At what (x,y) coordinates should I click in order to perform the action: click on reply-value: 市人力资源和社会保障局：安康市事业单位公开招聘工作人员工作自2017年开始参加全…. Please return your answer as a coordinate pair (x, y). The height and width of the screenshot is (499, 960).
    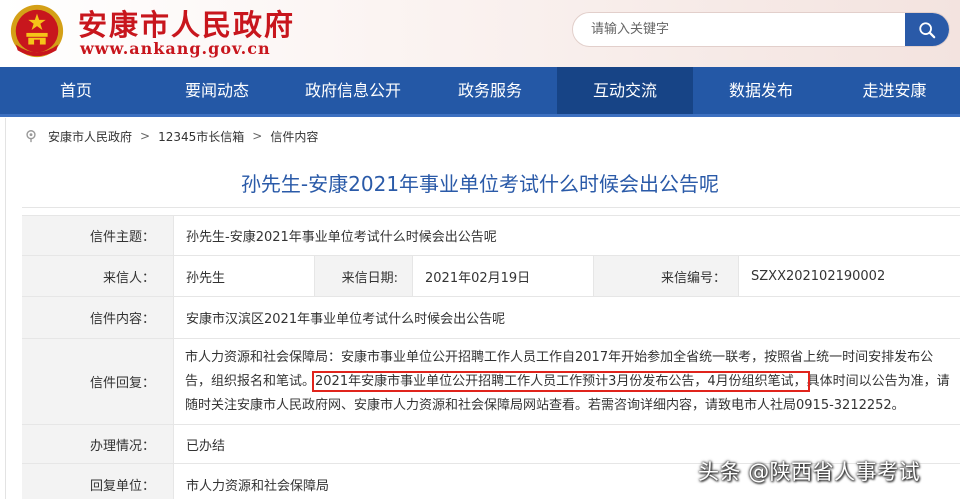
    Looking at the image, I should click on (569, 382).